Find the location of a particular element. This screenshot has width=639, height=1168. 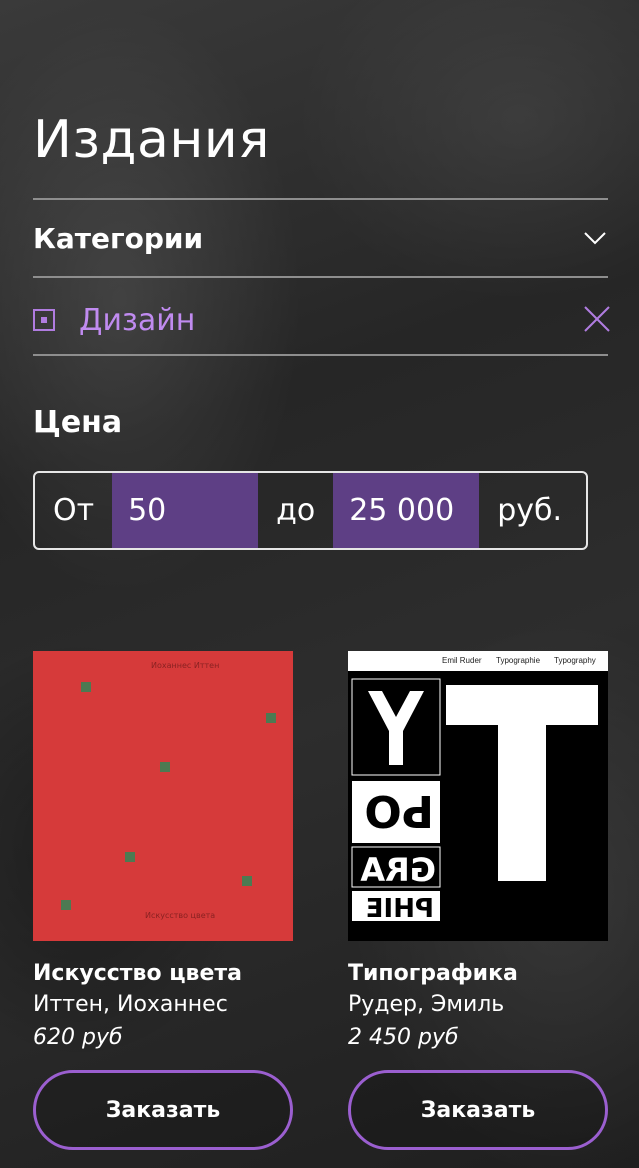

categories-title: Категории is located at coordinates (118, 238).